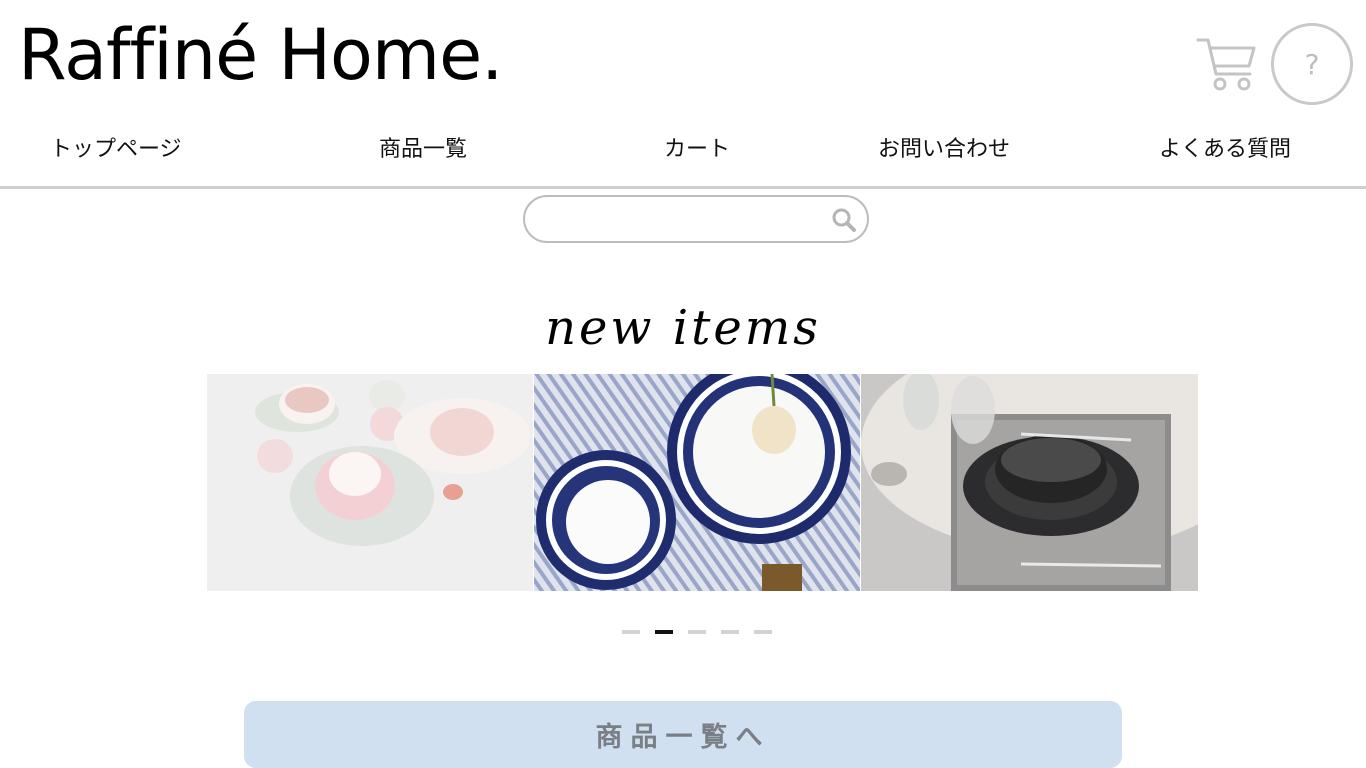 Image resolution: width=1366 pixels, height=768 pixels. What do you see at coordinates (116, 150) in the screenshot?
I see `nav-item-top: トップページ` at bounding box center [116, 150].